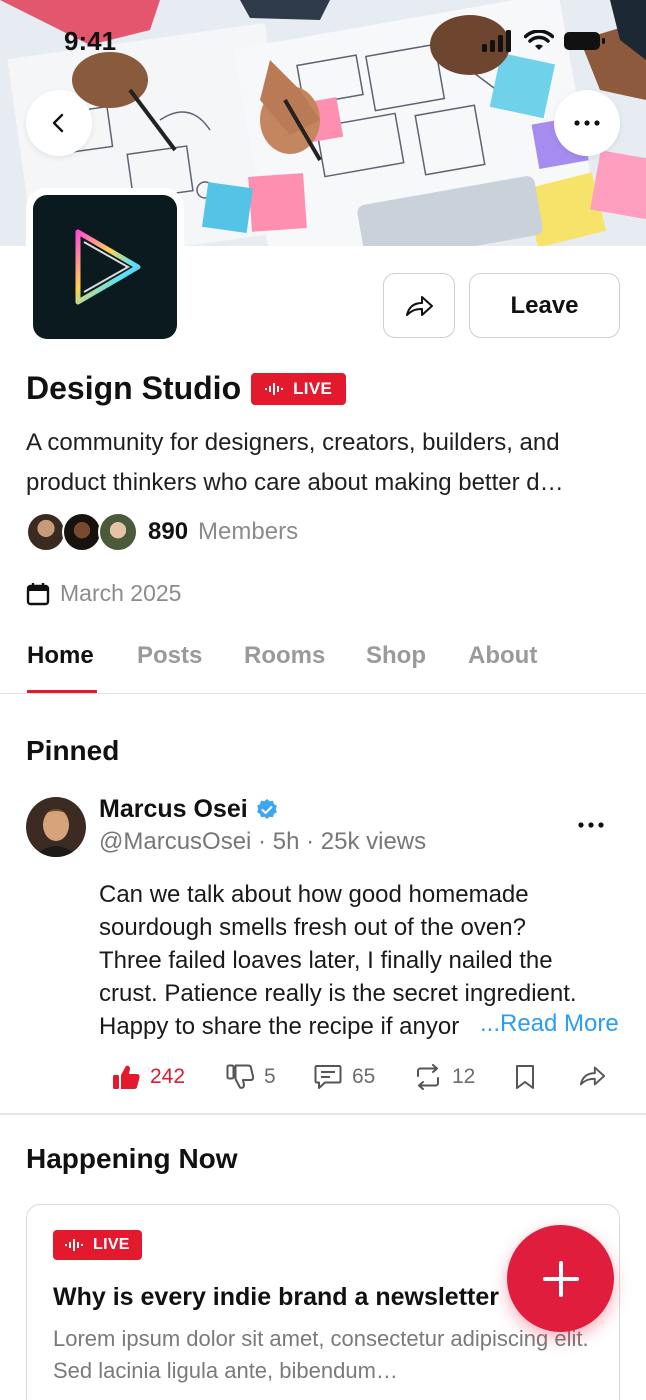 Image resolution: width=646 pixels, height=1400 pixels. I want to click on repost-button: 12, so click(444, 1077).